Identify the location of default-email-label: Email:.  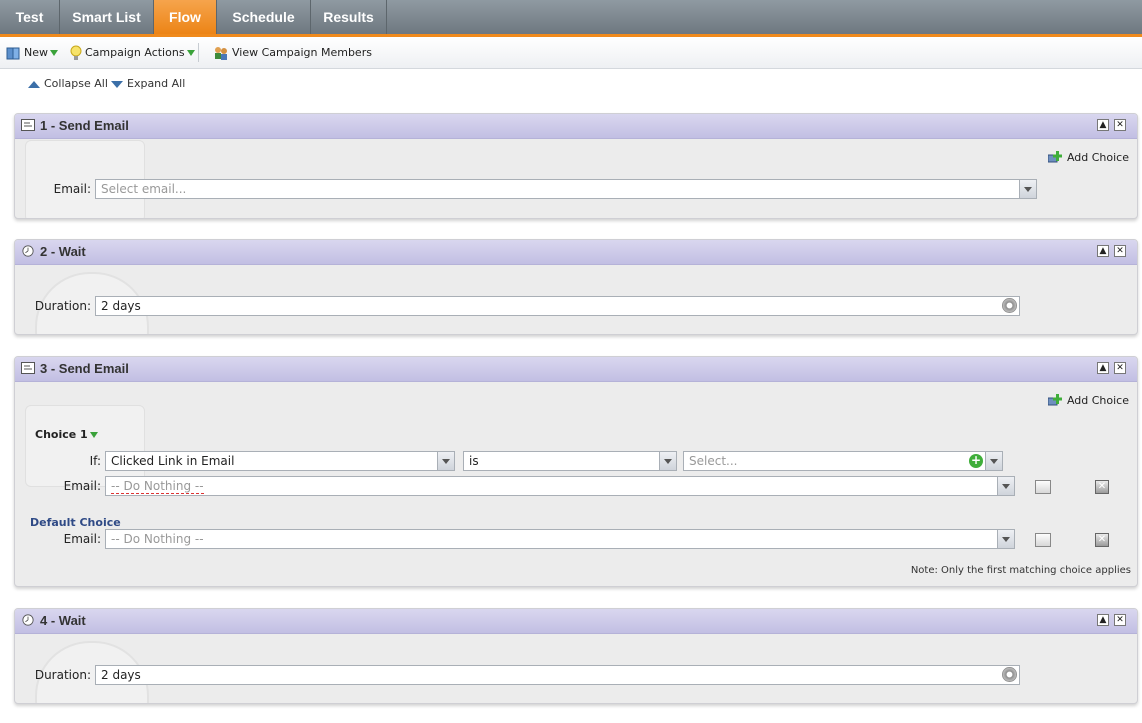
(82, 539).